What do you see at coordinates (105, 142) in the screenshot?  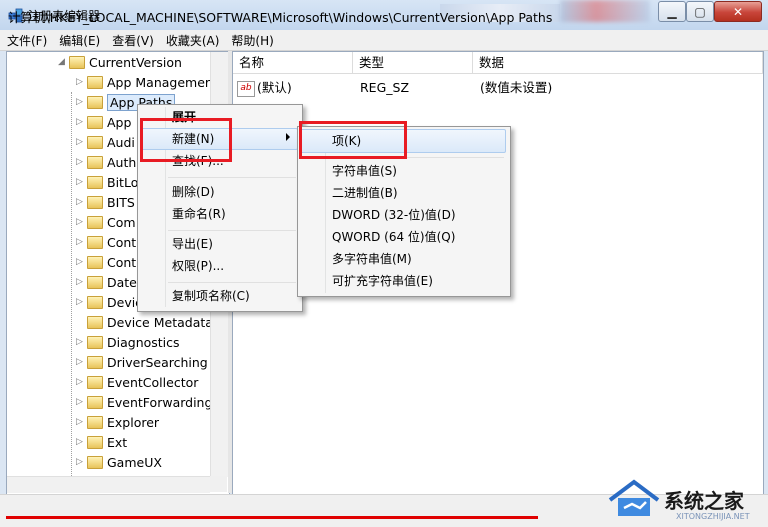 I see `tree-item: ▷ Audi` at bounding box center [105, 142].